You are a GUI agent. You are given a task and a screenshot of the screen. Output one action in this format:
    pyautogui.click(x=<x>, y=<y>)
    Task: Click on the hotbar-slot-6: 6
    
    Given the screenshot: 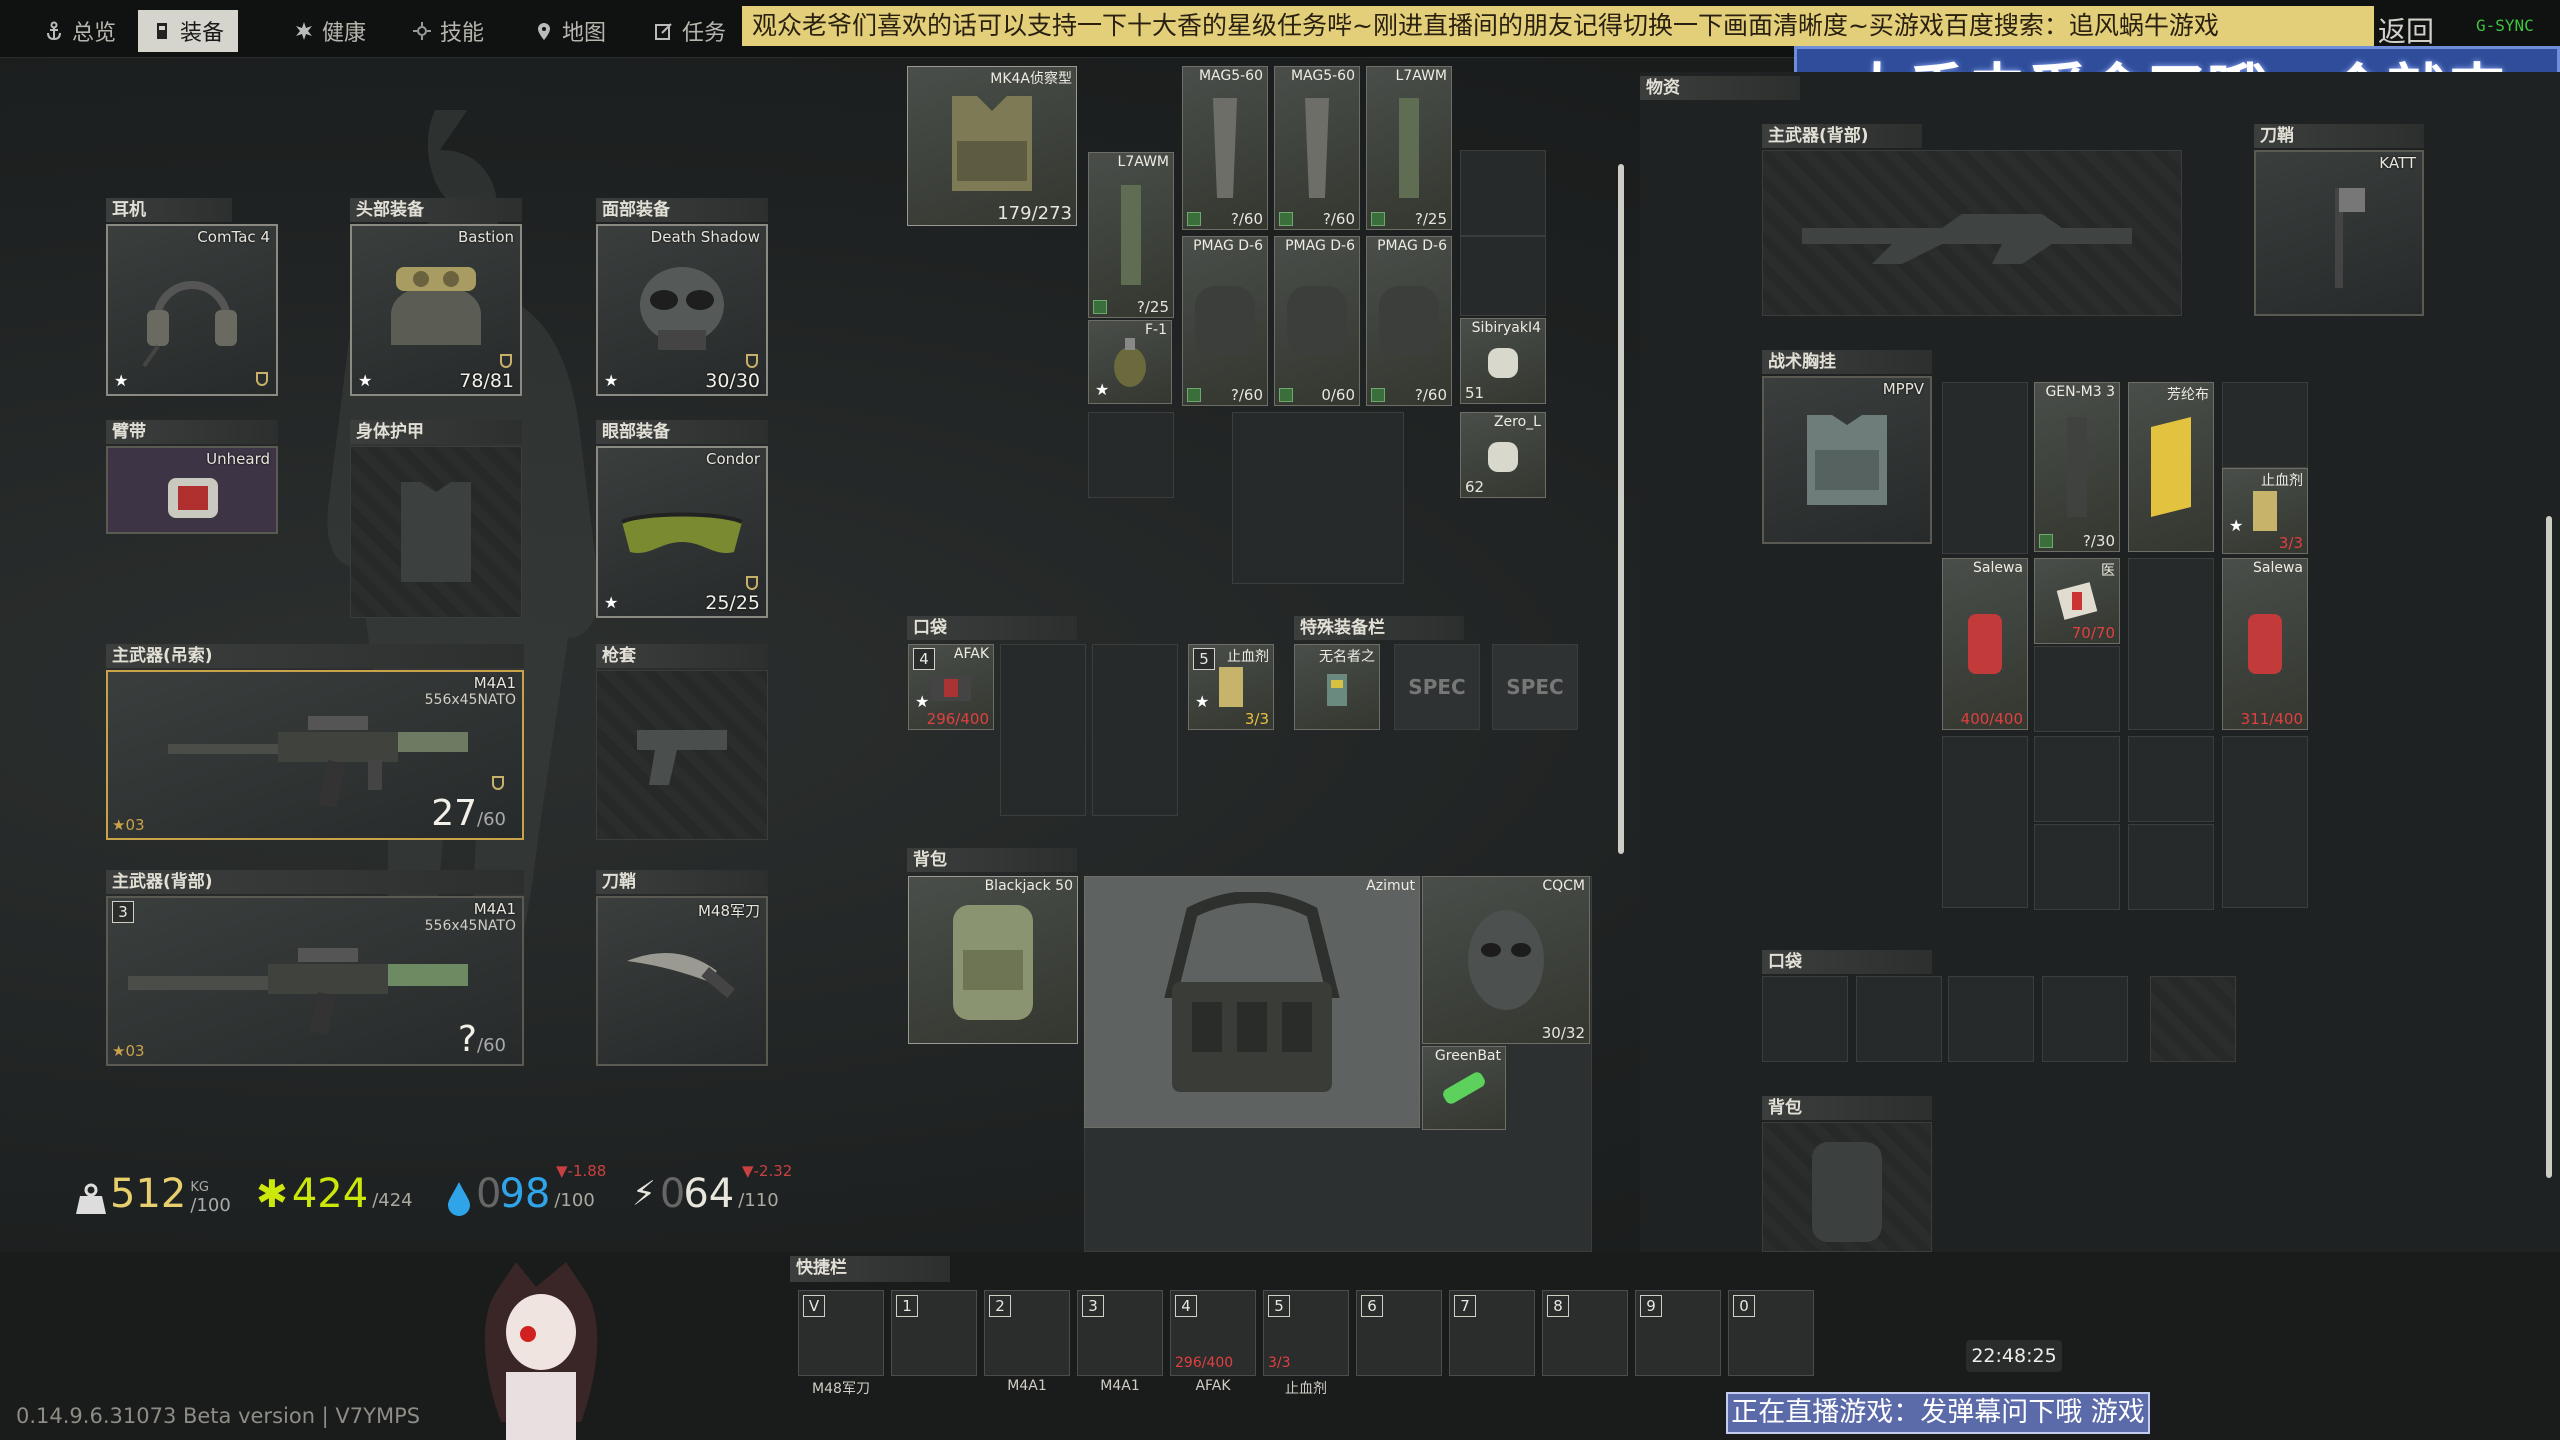 What is the action you would take?
    pyautogui.click(x=1399, y=1333)
    